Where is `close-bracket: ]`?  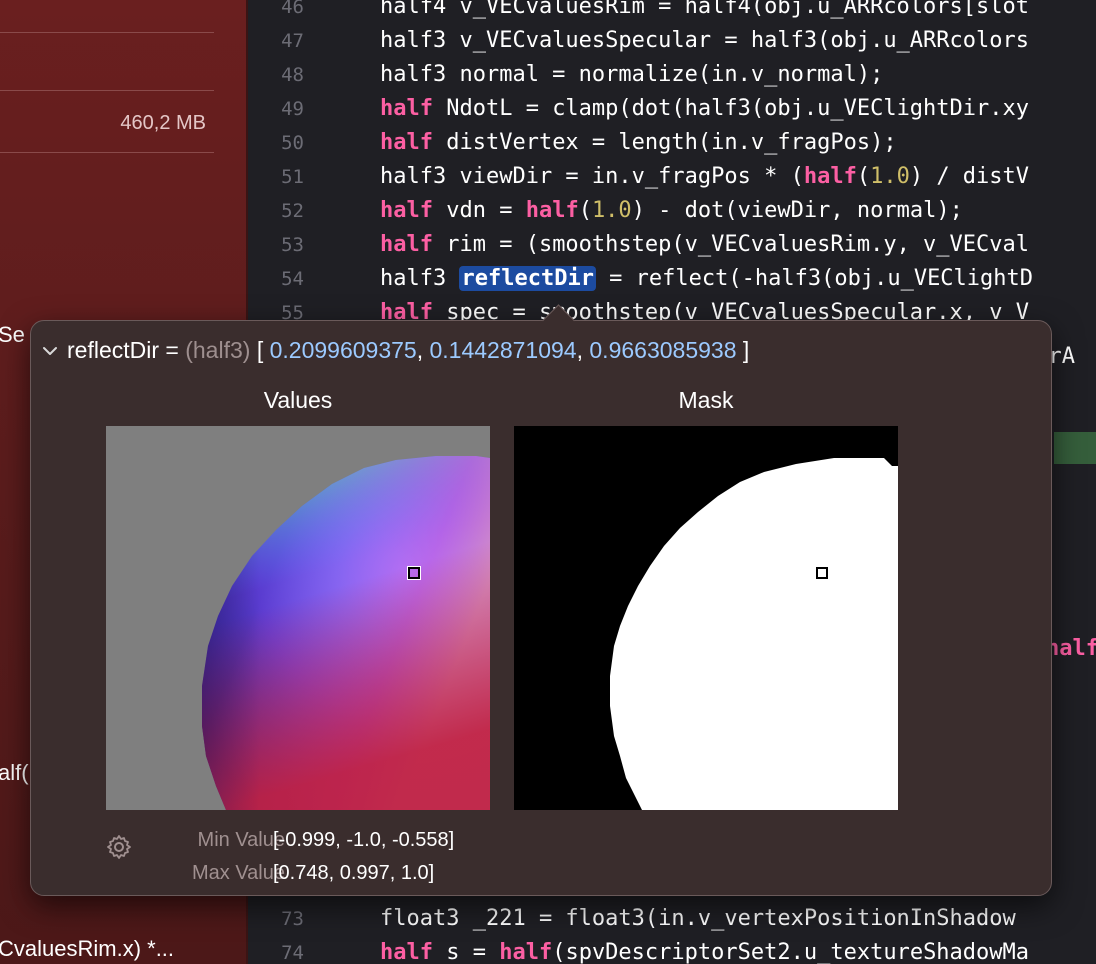 close-bracket: ] is located at coordinates (743, 350).